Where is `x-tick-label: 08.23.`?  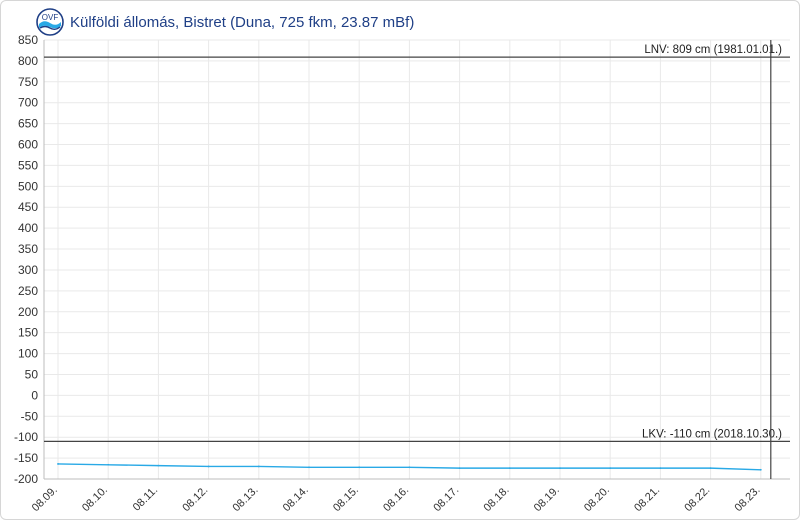 x-tick-label: 08.23. is located at coordinates (748, 499).